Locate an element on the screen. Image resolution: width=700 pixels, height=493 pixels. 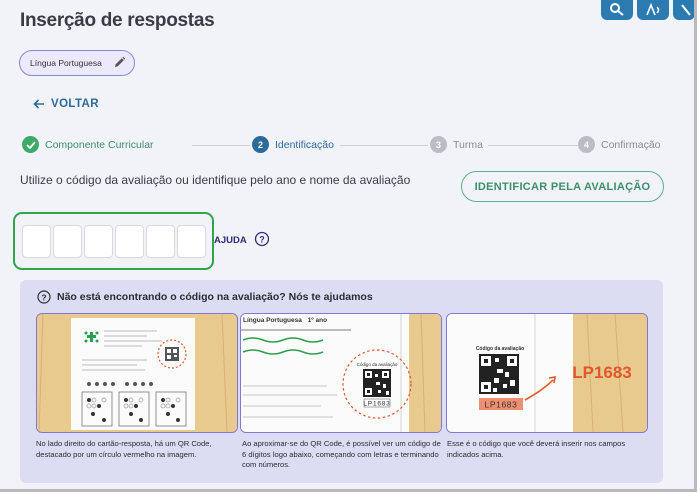
svg-text:Língua Portuguesa 1º a: Língua Portuguesa 1º ano is located at coordinates (285, 320).